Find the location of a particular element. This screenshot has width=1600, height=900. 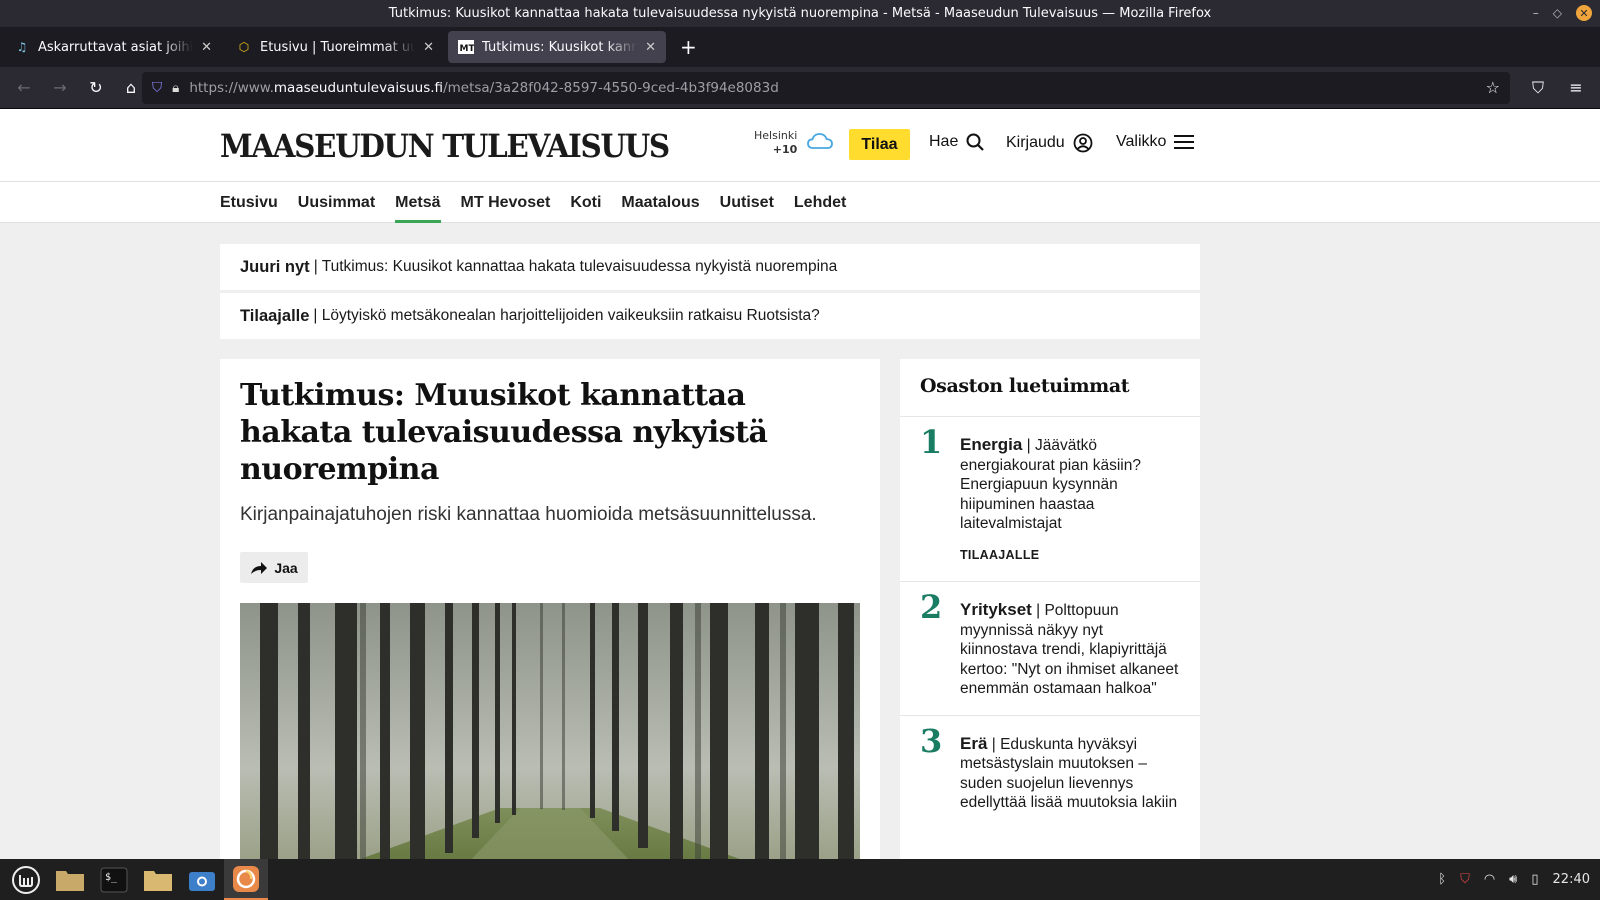

nav-item-etusivu: Etusivu is located at coordinates (249, 208).